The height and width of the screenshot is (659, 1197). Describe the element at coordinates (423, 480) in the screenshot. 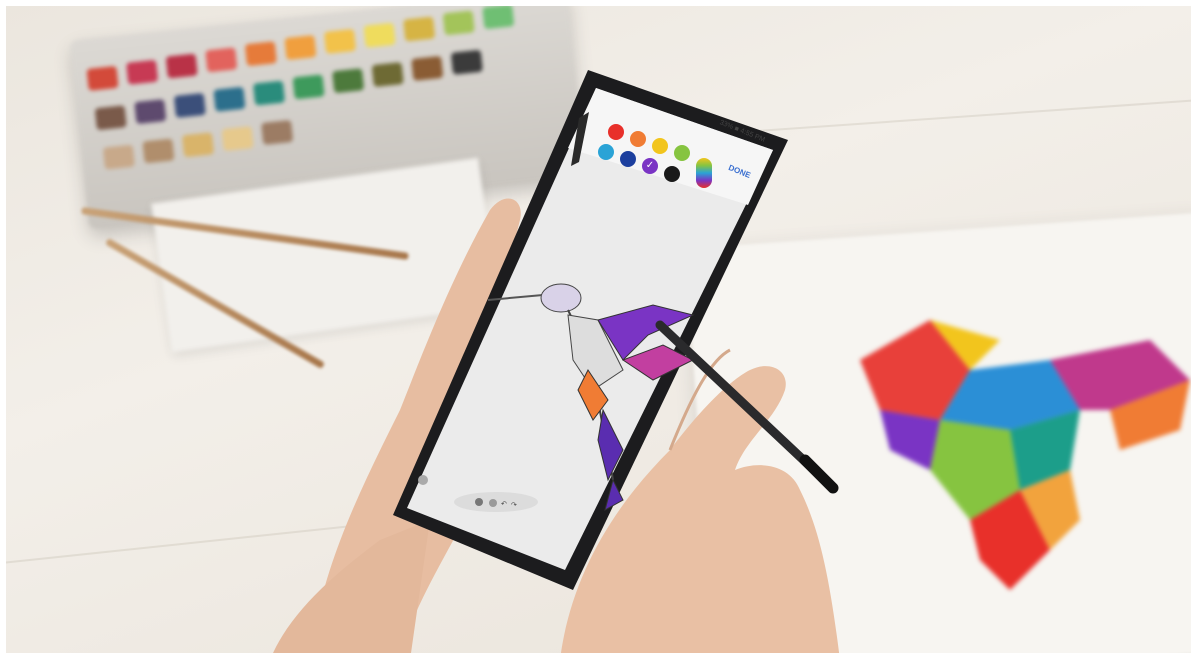

I see `menu-icon` at that location.